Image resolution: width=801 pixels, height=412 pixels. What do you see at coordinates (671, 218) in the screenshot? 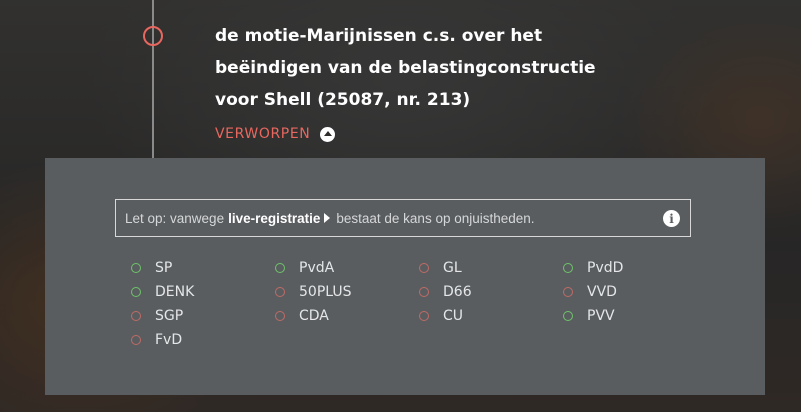
I see `info-icon: i` at bounding box center [671, 218].